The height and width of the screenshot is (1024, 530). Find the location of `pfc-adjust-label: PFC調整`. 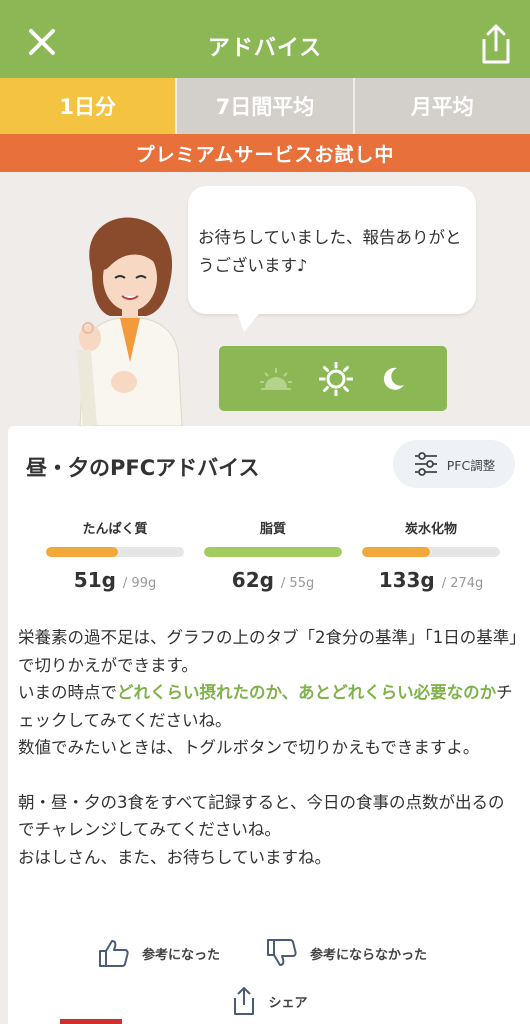

pfc-adjust-label: PFC調整 is located at coordinates (471, 465).